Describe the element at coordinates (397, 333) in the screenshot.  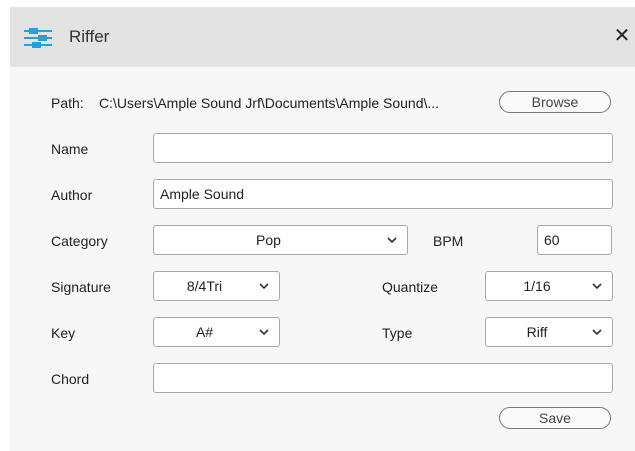
I see `type-label: Type` at that location.